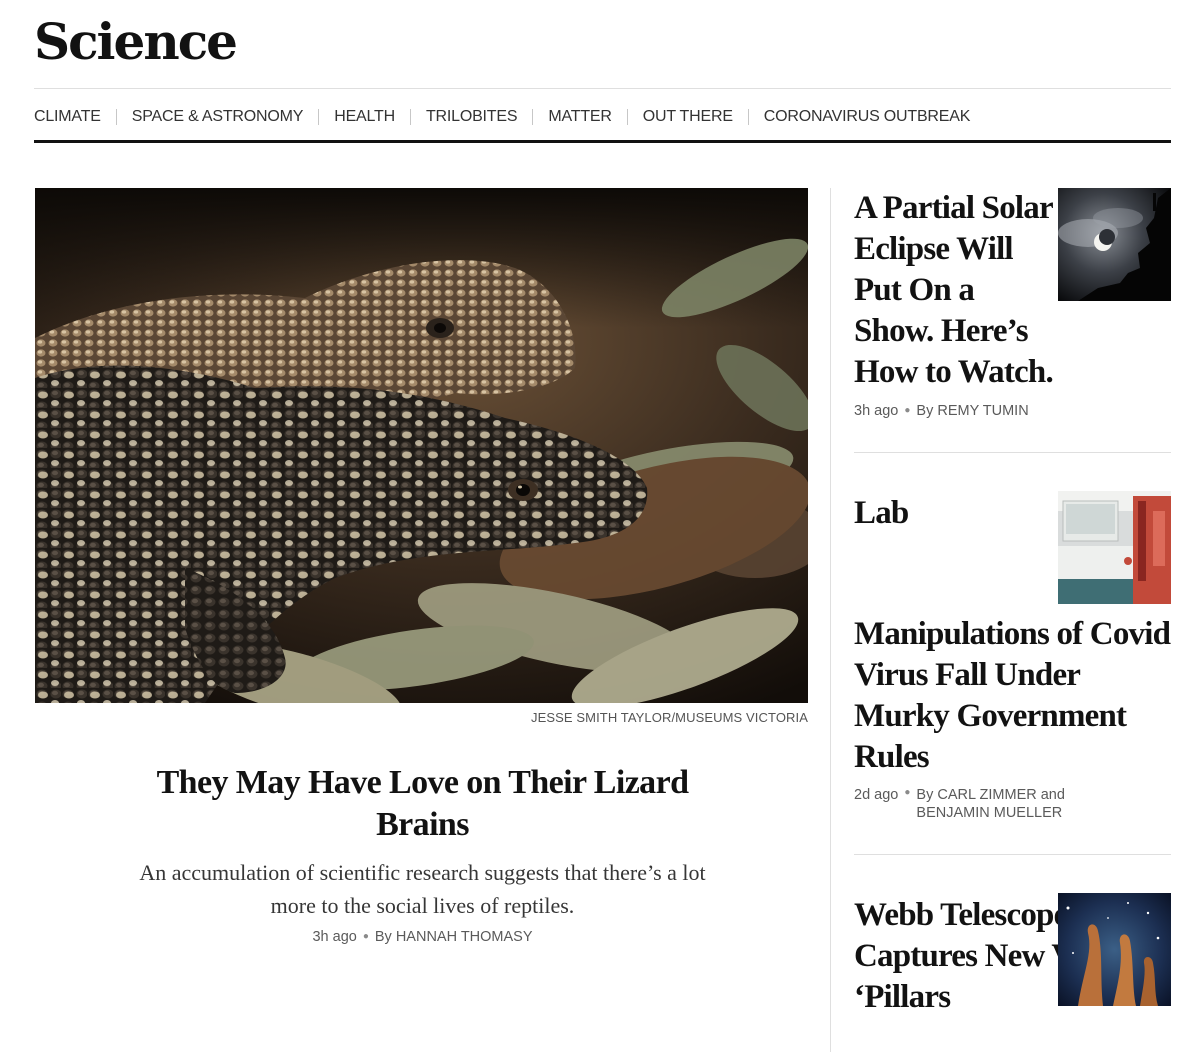 The height and width of the screenshot is (1052, 1200). I want to click on section-title: Science, so click(136, 42).